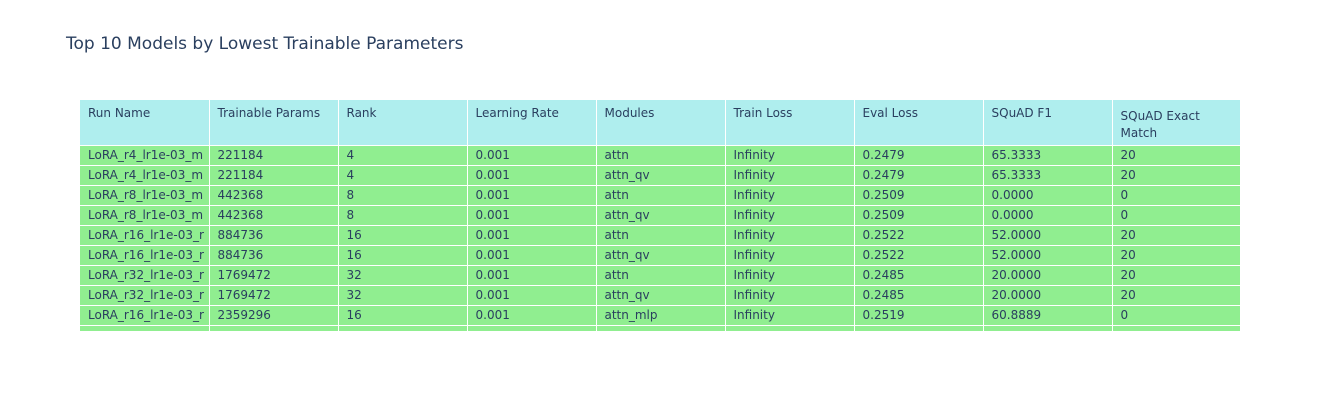 This screenshot has width=1319, height=411. What do you see at coordinates (403, 123) in the screenshot?
I see `header-rank: Rank` at bounding box center [403, 123].